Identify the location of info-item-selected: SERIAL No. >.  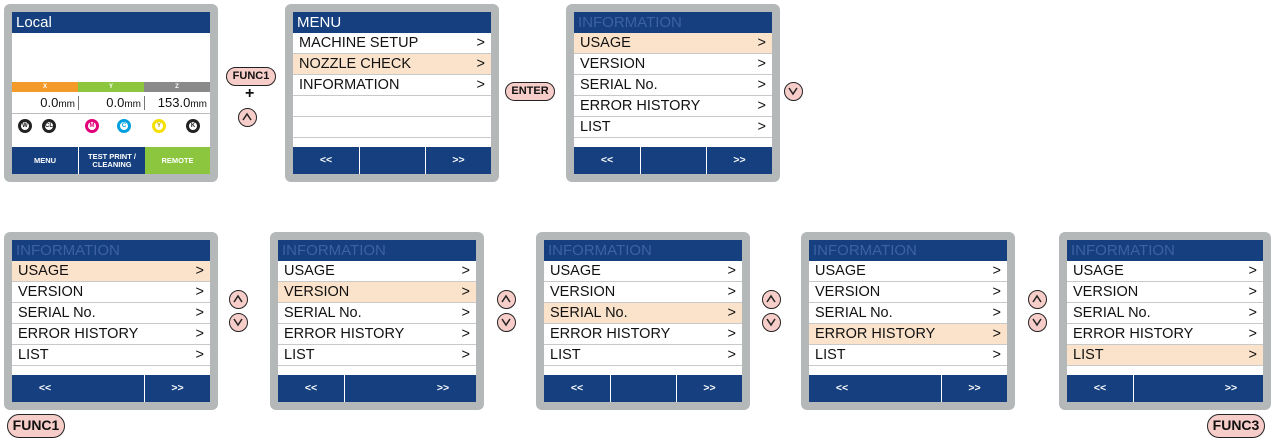
(643, 313).